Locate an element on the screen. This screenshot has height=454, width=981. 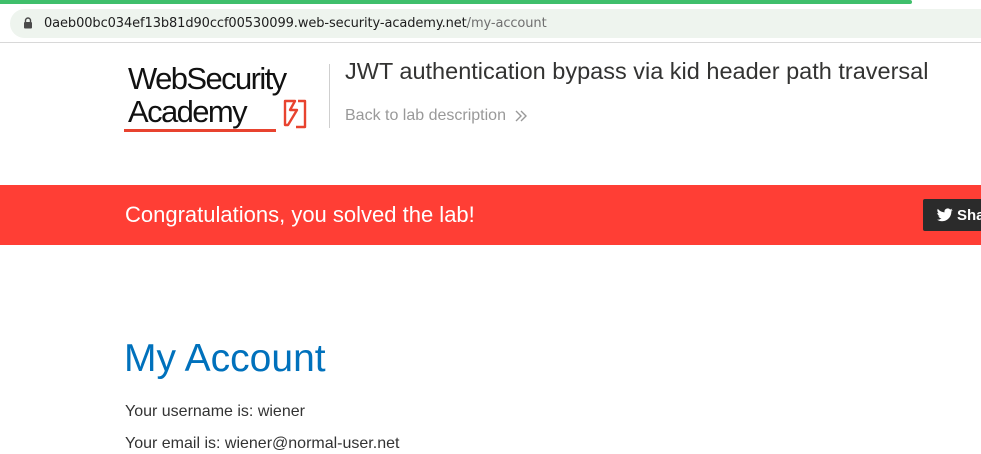
double-chevron-right-icon is located at coordinates (521, 116).